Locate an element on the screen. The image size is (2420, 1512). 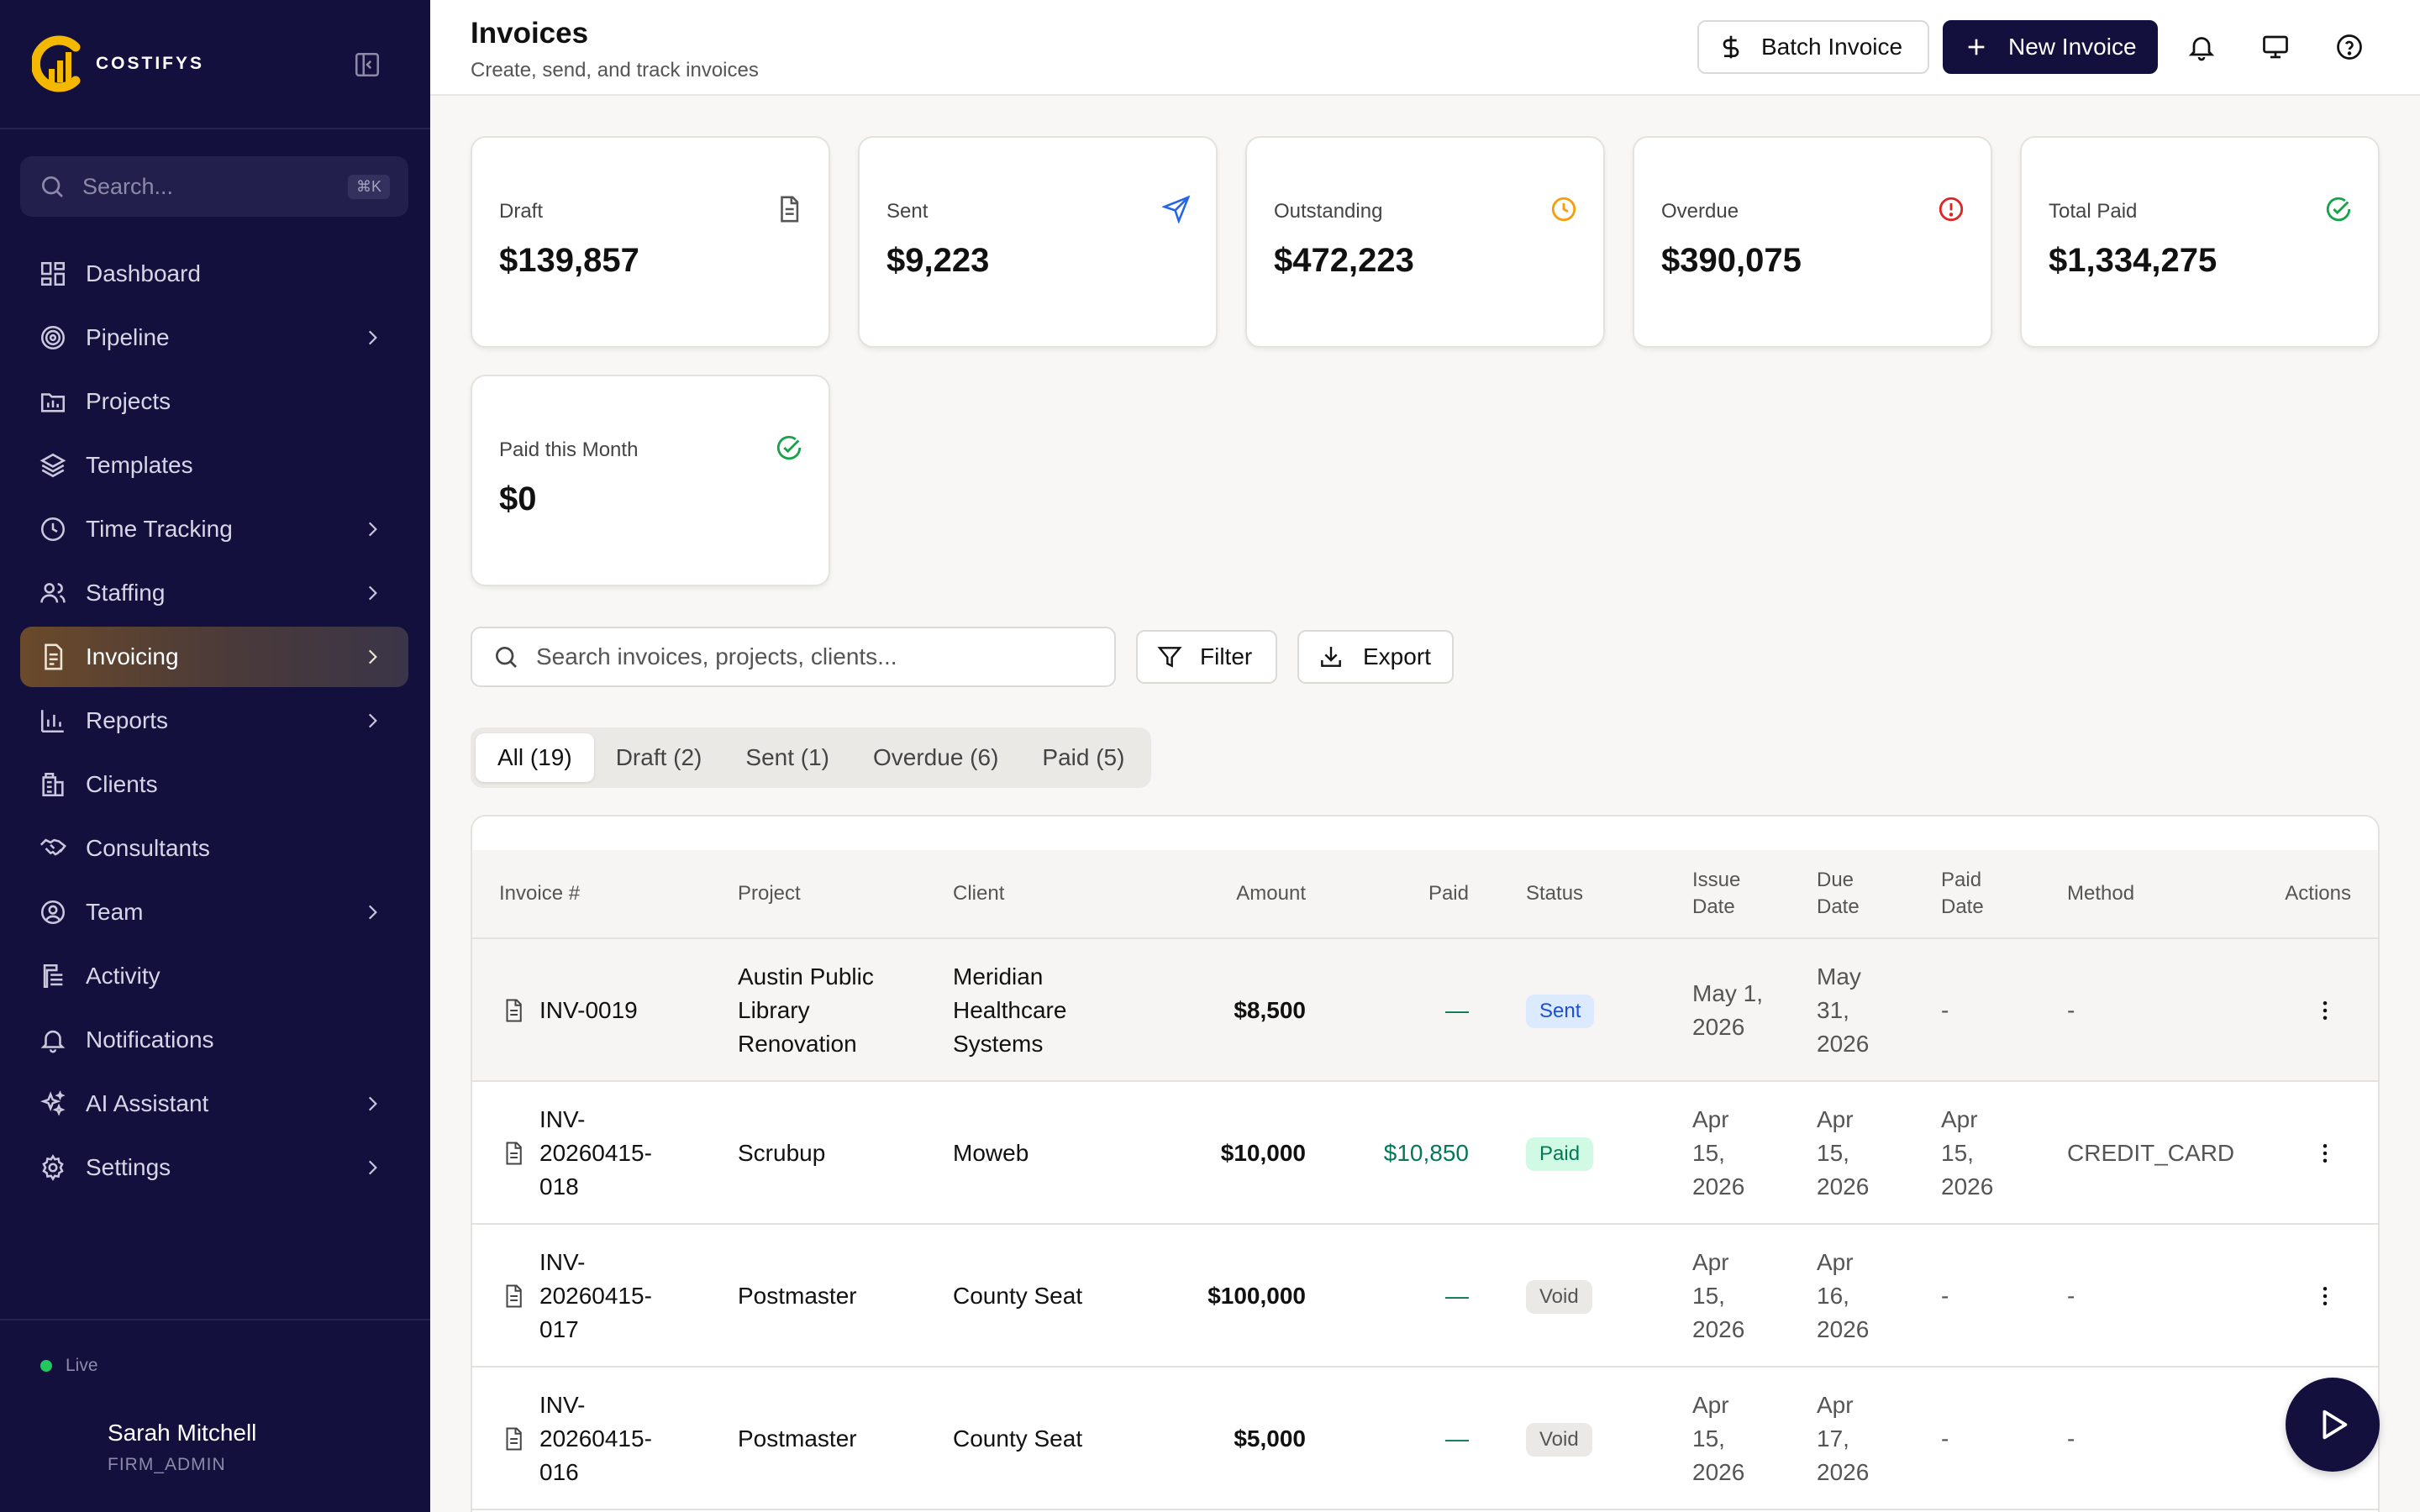
column-header: Project is located at coordinates (769, 893).